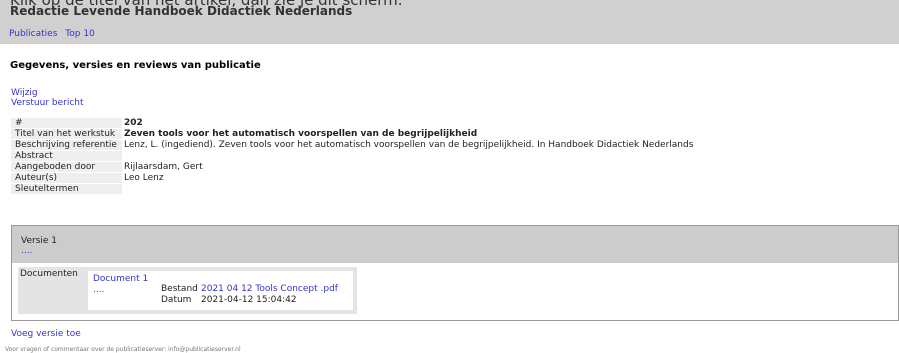  I want to click on date-value: 2021-04-12 15:04:42, so click(249, 300).